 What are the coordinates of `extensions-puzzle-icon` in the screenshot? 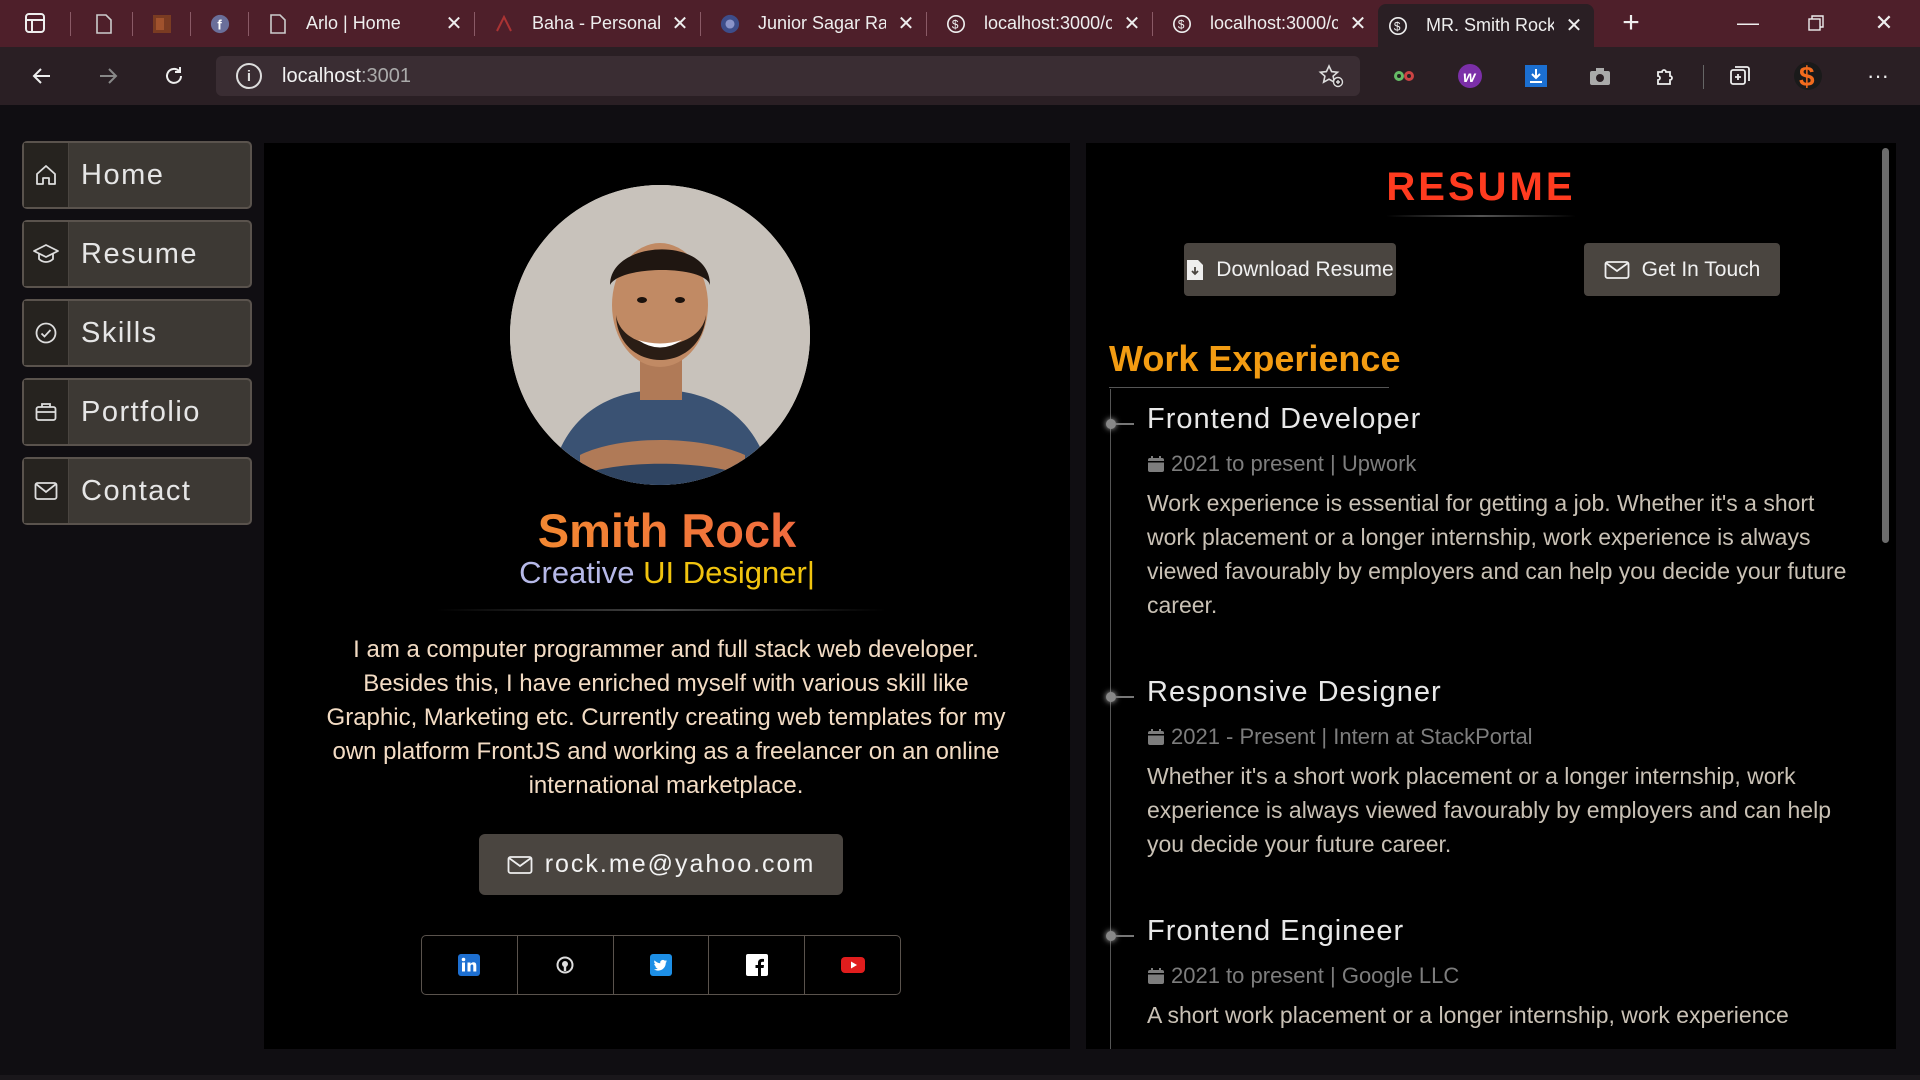 It's located at (1666, 76).